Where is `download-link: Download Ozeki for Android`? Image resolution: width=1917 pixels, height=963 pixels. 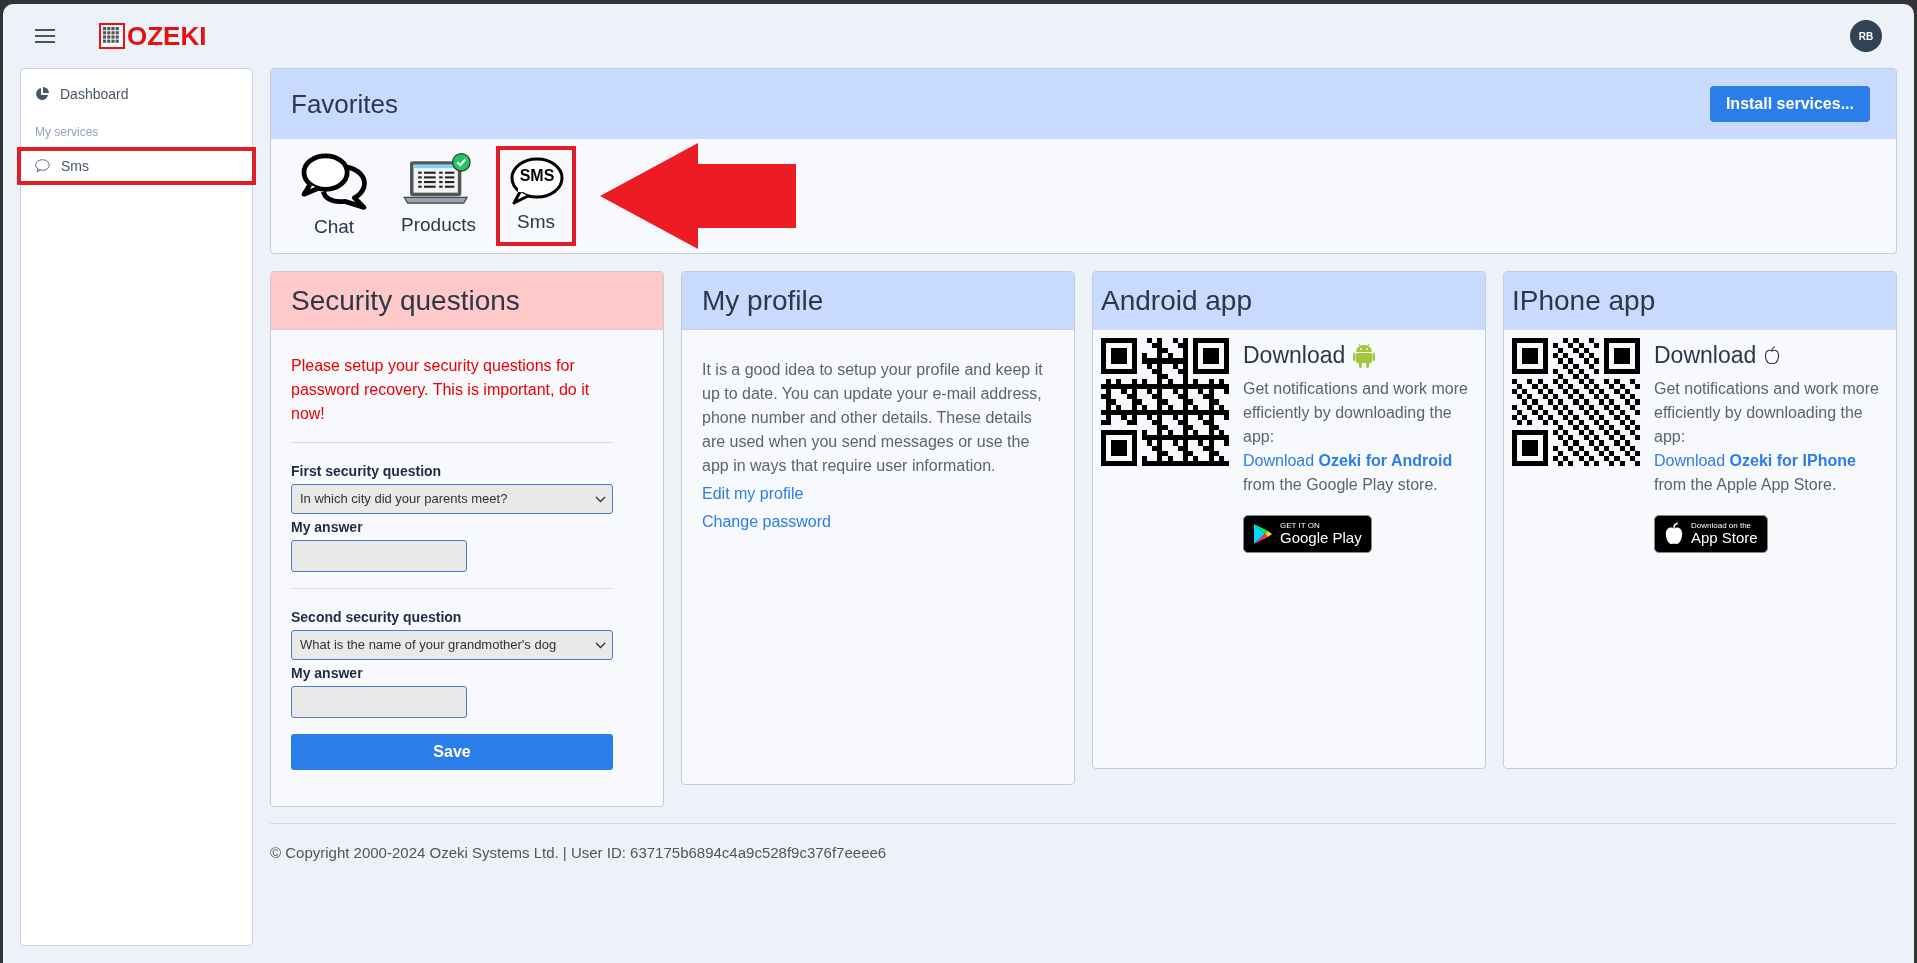
download-link: Download Ozeki for Android is located at coordinates (1348, 460).